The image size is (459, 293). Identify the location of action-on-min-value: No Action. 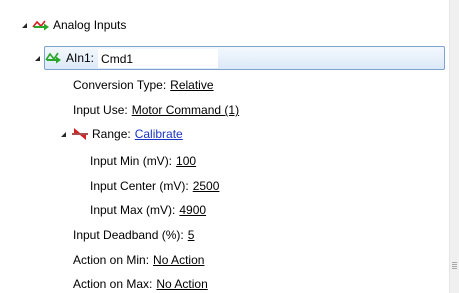
(178, 260).